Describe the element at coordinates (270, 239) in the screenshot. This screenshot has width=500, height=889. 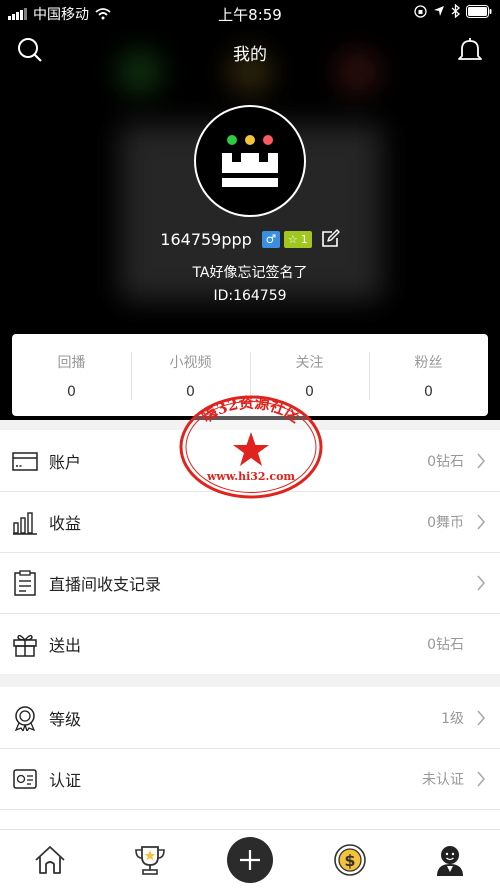
I see `gender-male-badge: ♂` at that location.